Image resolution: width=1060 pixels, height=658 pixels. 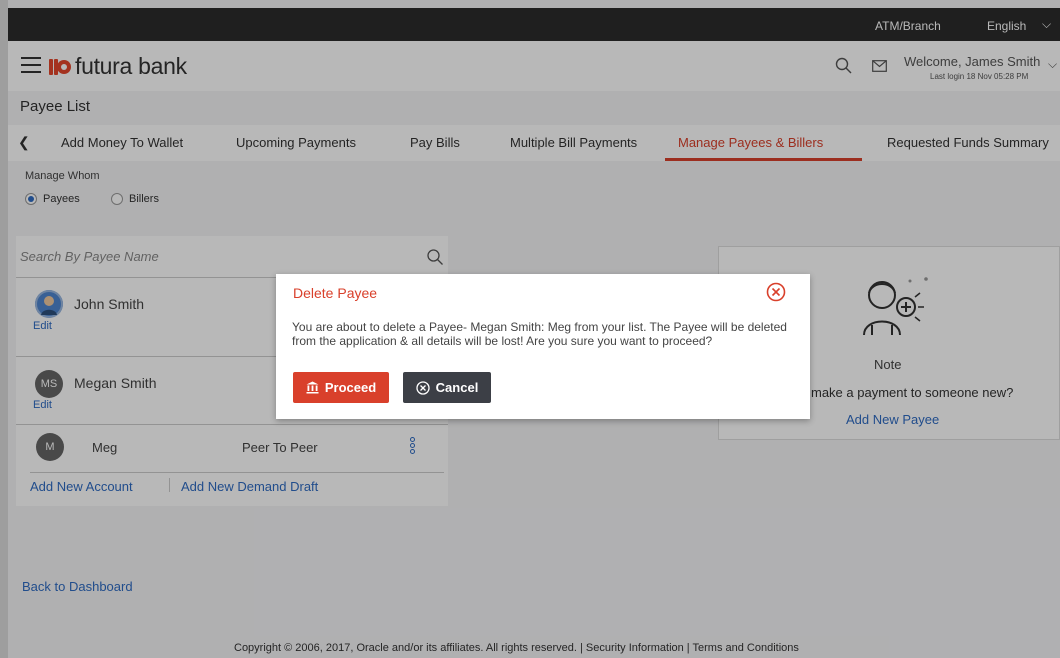 What do you see at coordinates (457, 387) in the screenshot?
I see `cancel-button-label: Cancel` at bounding box center [457, 387].